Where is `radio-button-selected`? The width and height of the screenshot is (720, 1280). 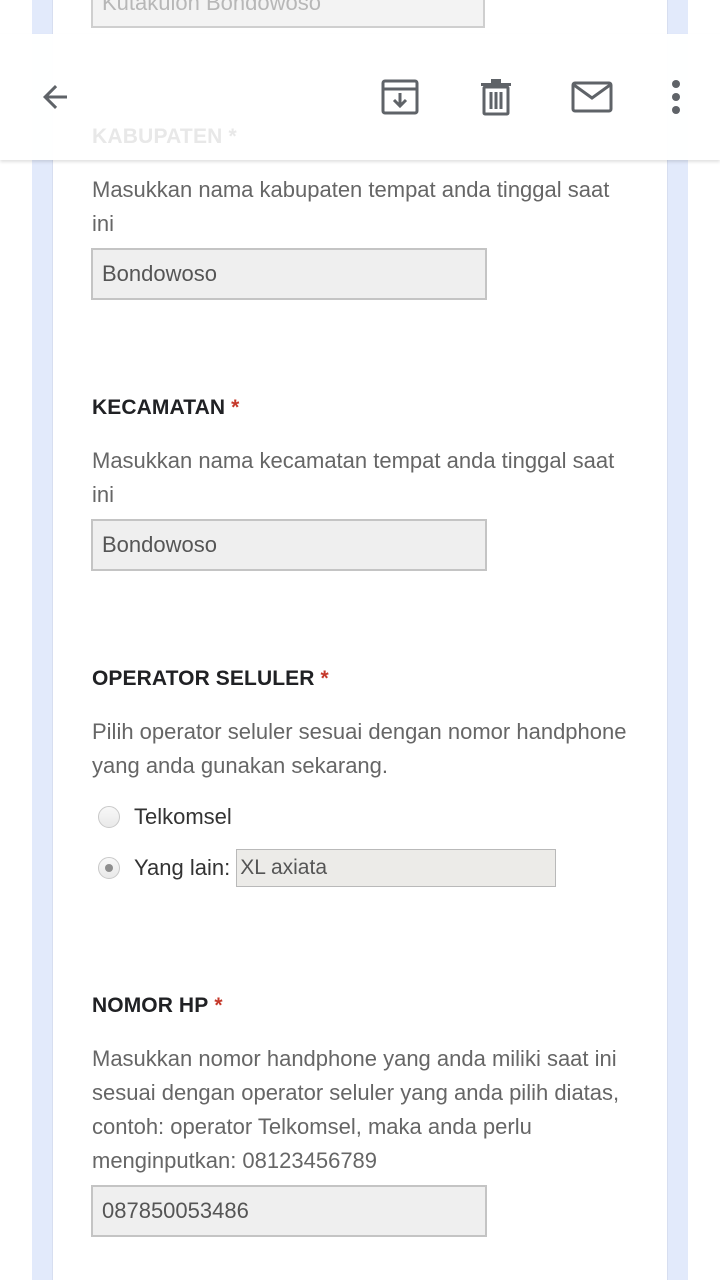 radio-button-selected is located at coordinates (109, 868).